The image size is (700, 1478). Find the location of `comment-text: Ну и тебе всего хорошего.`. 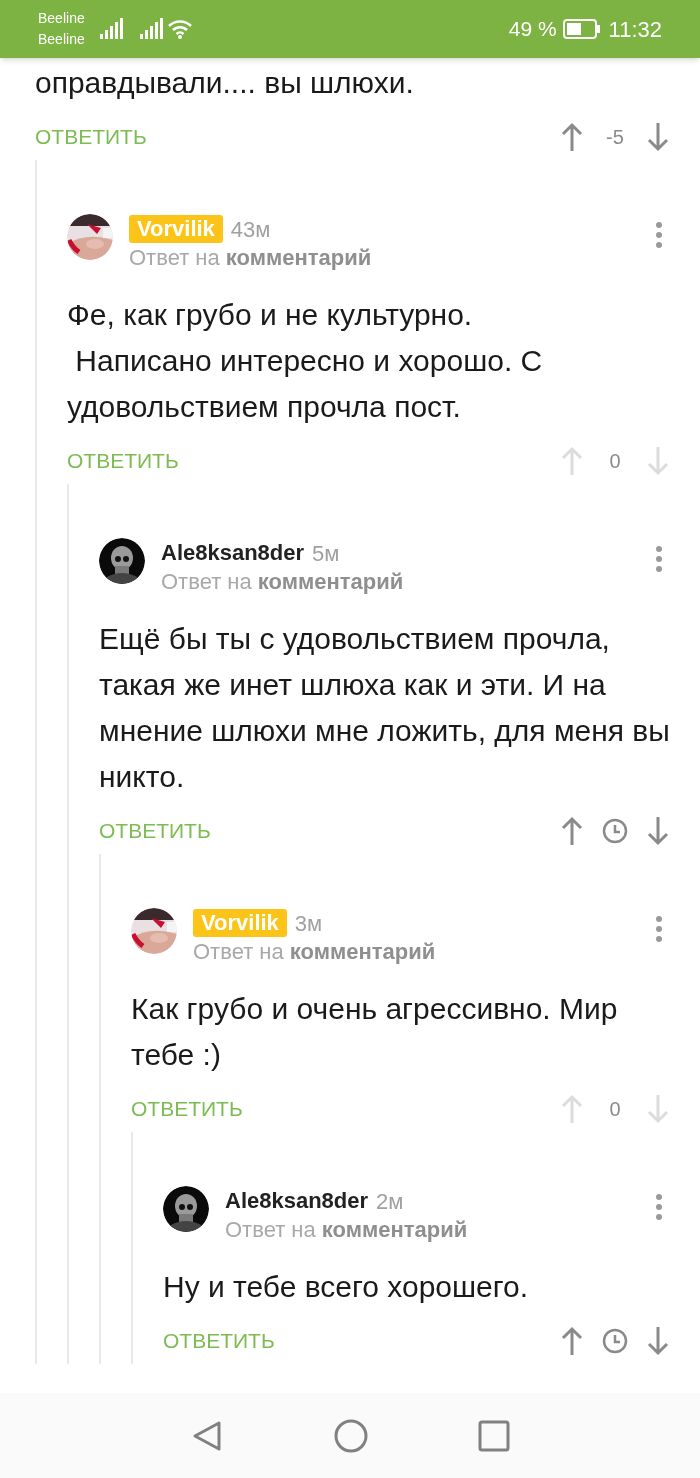

comment-text: Ну и тебе всего хорошего. is located at coordinates (346, 1287).